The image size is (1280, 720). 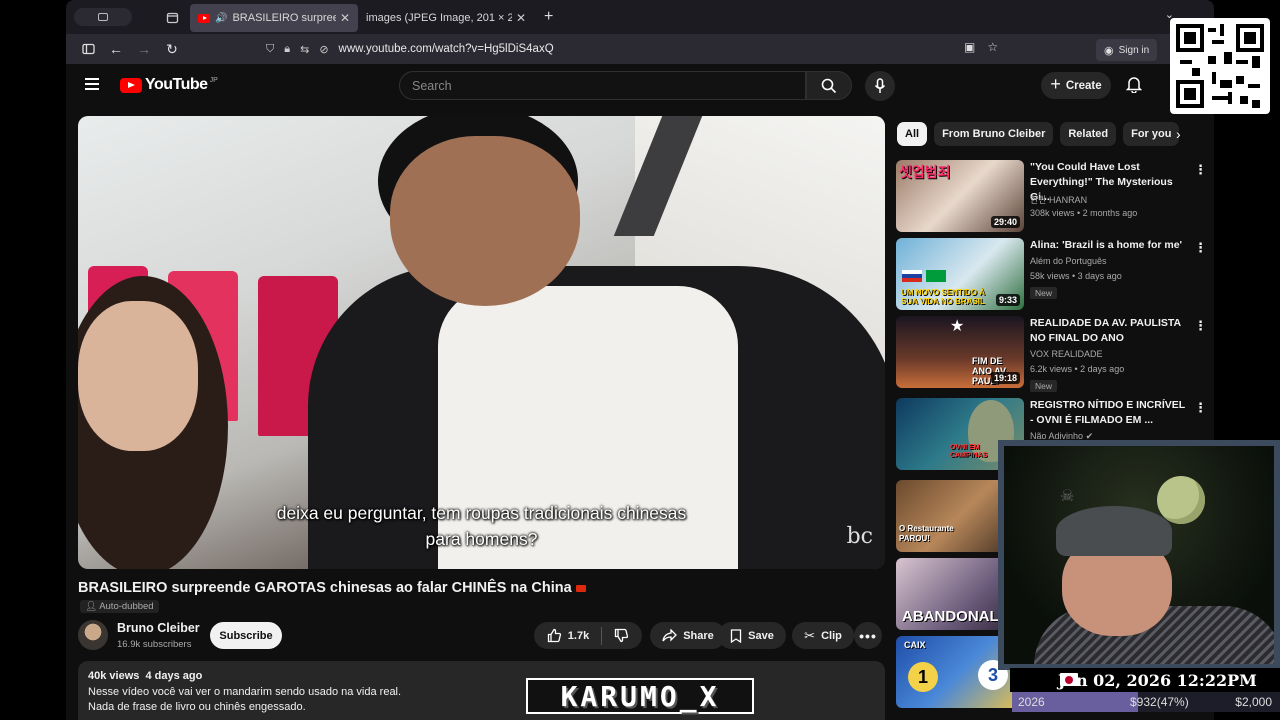 What do you see at coordinates (1005, 378) in the screenshot?
I see `video-duration: 19:18` at bounding box center [1005, 378].